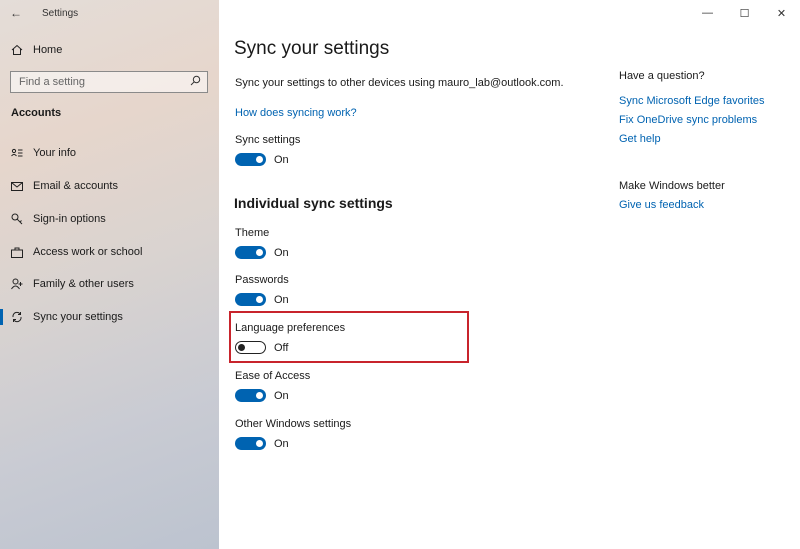  What do you see at coordinates (83, 284) in the screenshot?
I see `sidebar-item-label: Family & other users` at bounding box center [83, 284].